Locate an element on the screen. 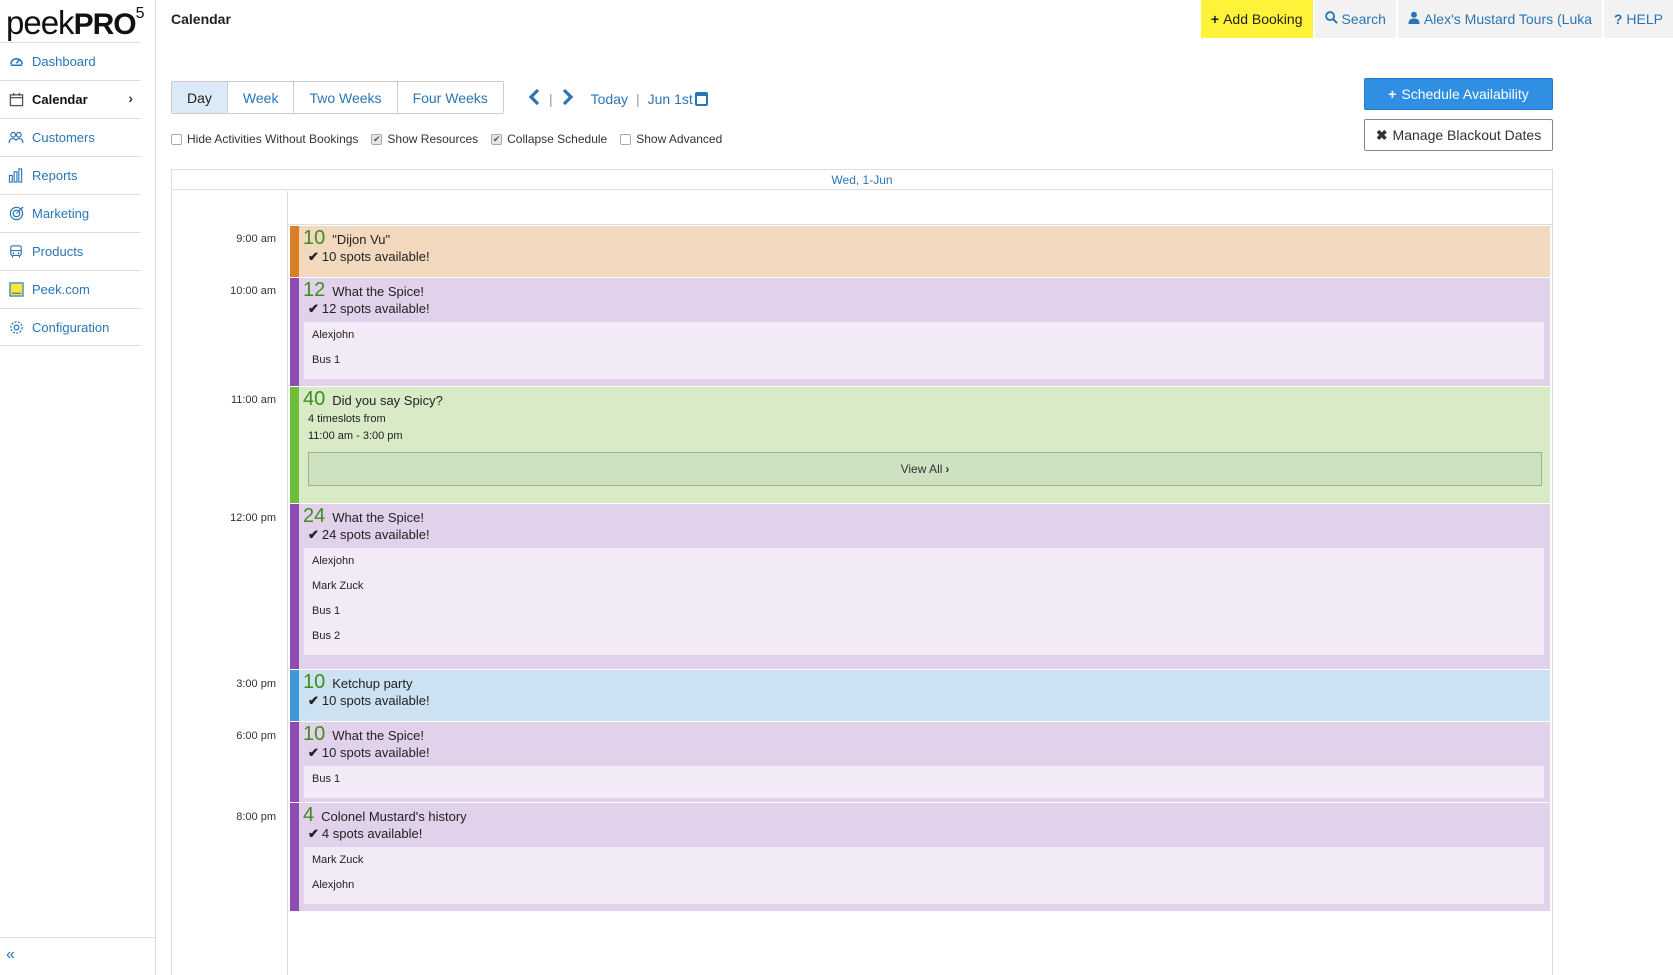  search-button: Search is located at coordinates (1355, 19).